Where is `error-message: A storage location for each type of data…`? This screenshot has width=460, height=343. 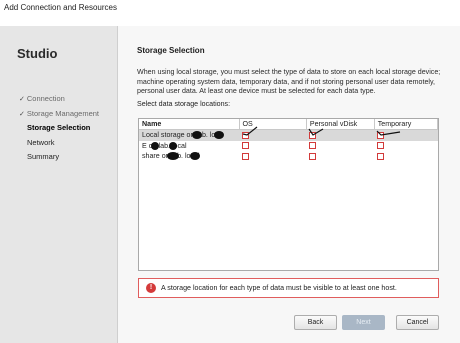 error-message: A storage location for each type of data… is located at coordinates (279, 288).